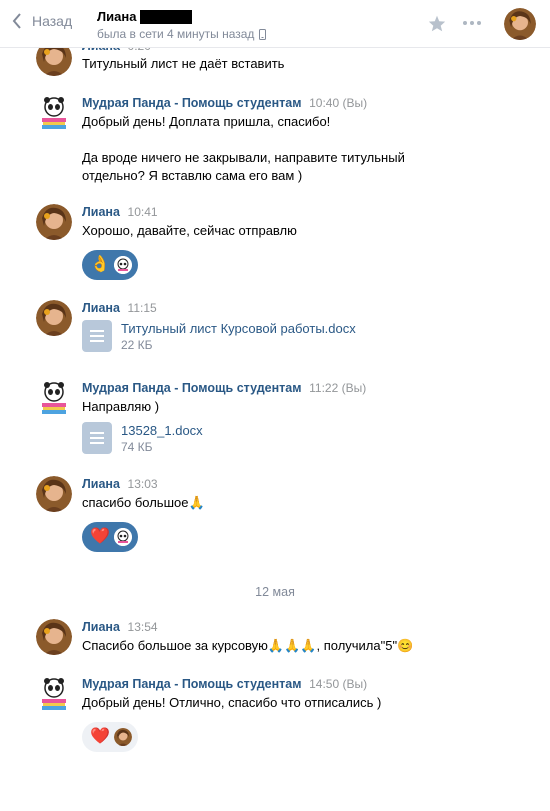  Describe the element at coordinates (472, 23) in the screenshot. I see `more-dots-icon` at that location.